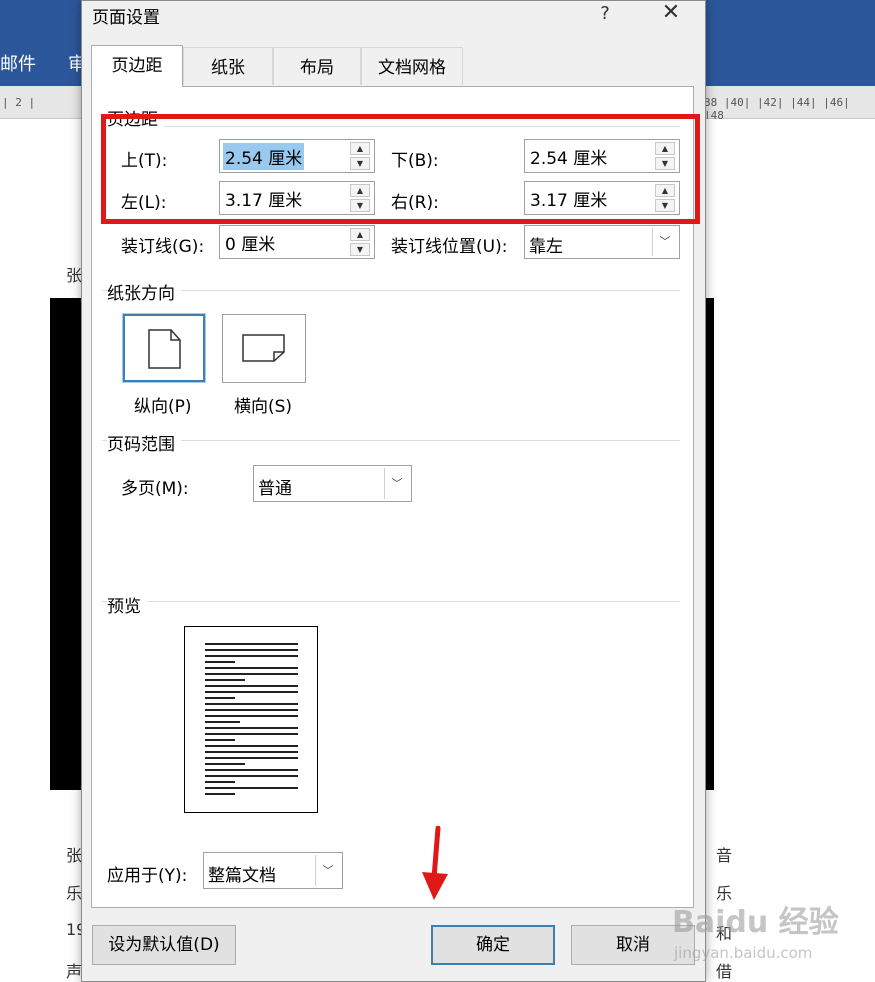 The height and width of the screenshot is (982, 875). Describe the element at coordinates (360, 249) in the screenshot. I see `spin-down-icon: ▼` at that location.